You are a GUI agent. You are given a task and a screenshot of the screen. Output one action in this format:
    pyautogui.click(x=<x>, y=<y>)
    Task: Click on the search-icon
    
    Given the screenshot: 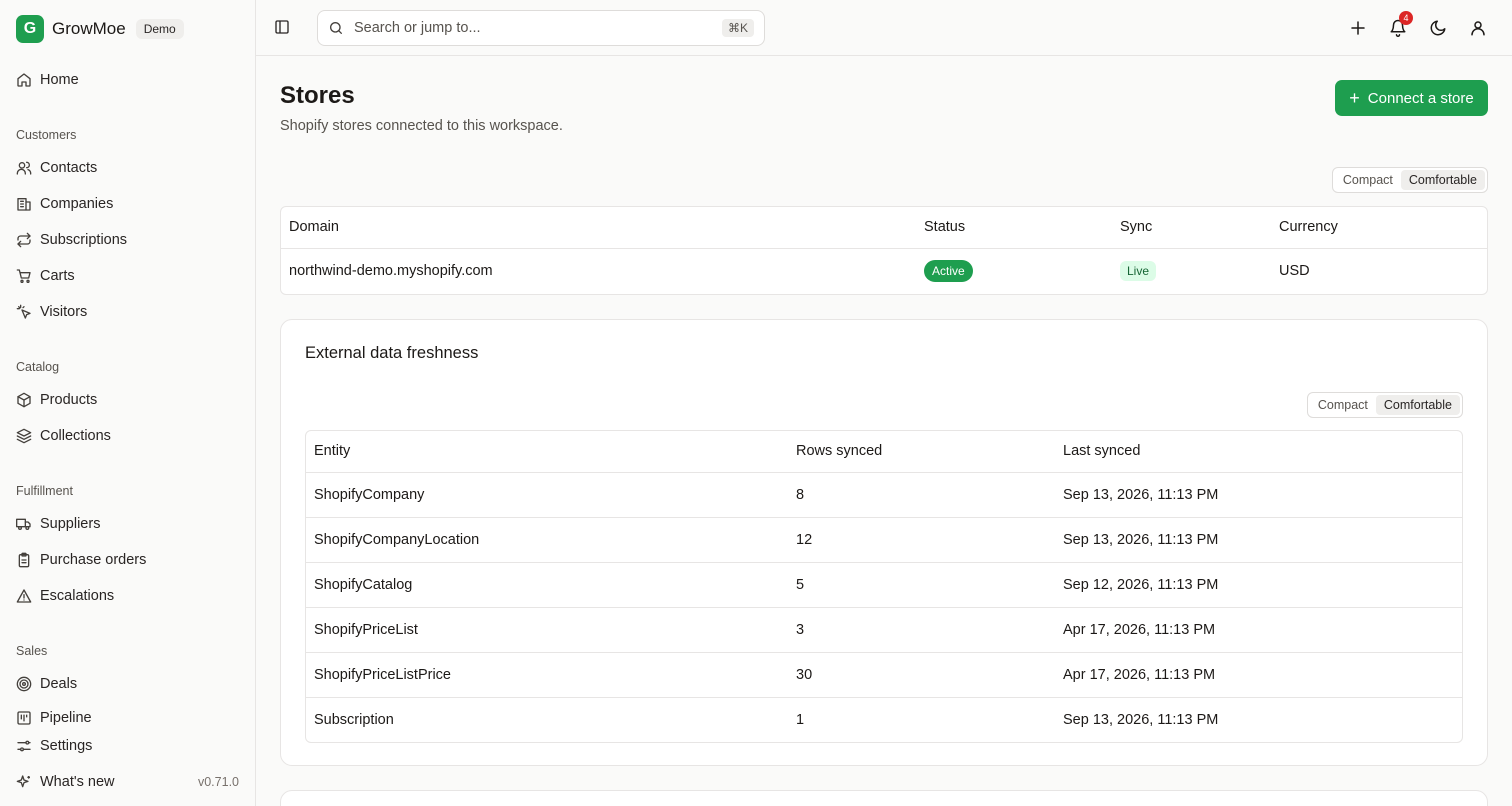 What is the action you would take?
    pyautogui.click(x=336, y=28)
    